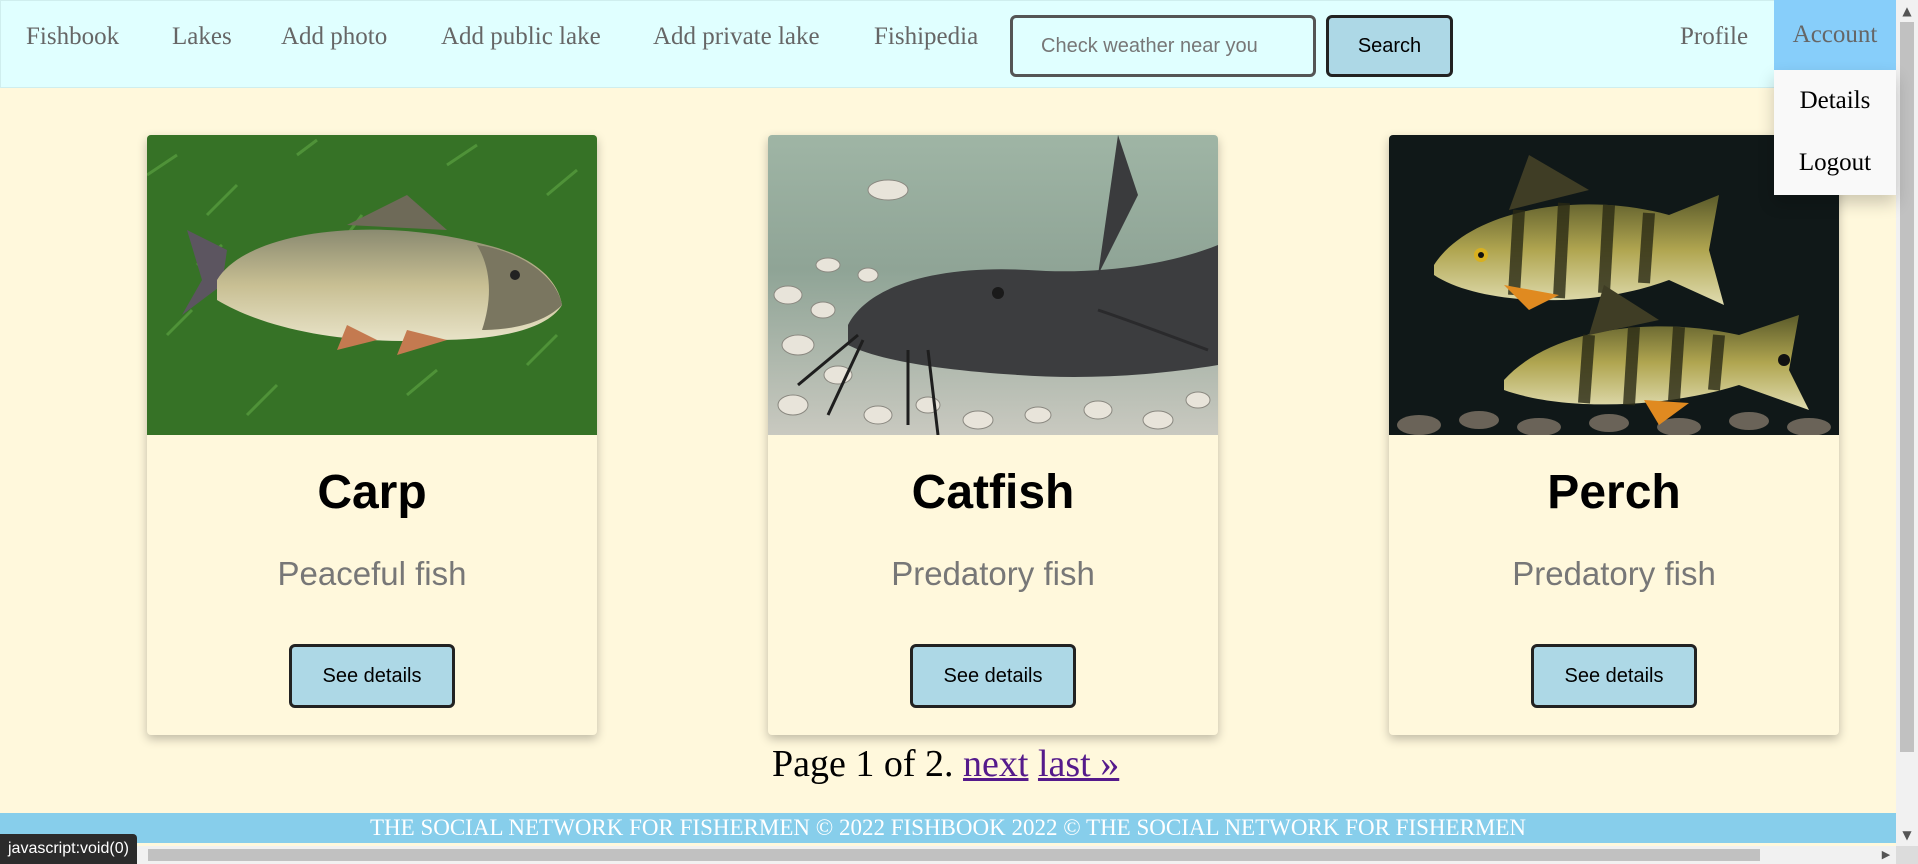 Image resolution: width=1918 pixels, height=864 pixels. I want to click on horizontal-scrollbar: ▶, so click(948, 855).